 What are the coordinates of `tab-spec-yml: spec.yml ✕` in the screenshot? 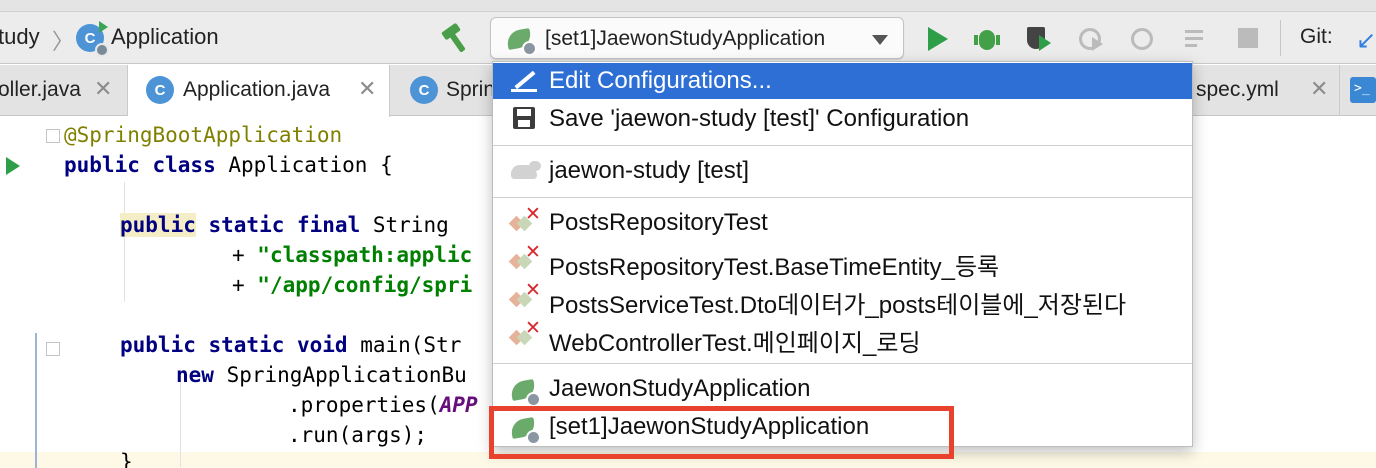 It's located at (1265, 90).